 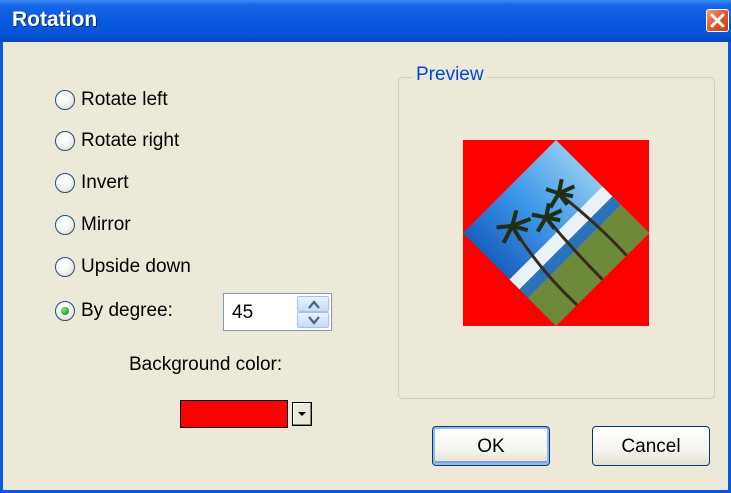 What do you see at coordinates (234, 414) in the screenshot?
I see `color-swatch` at bounding box center [234, 414].